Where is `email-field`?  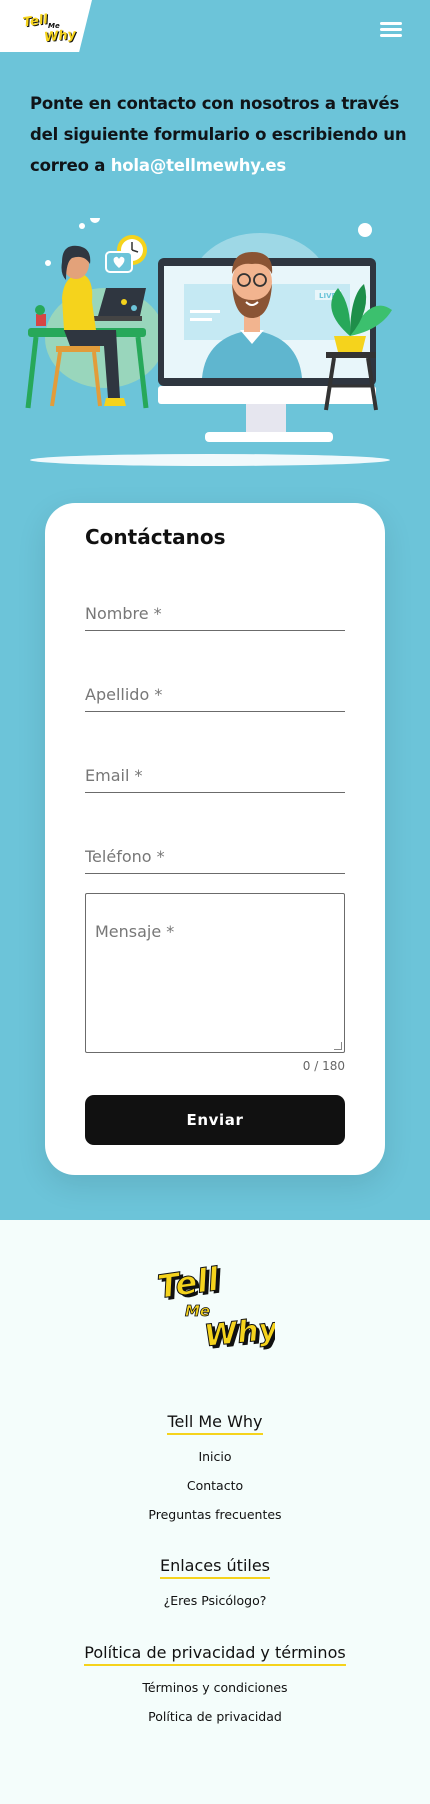 email-field is located at coordinates (215, 768).